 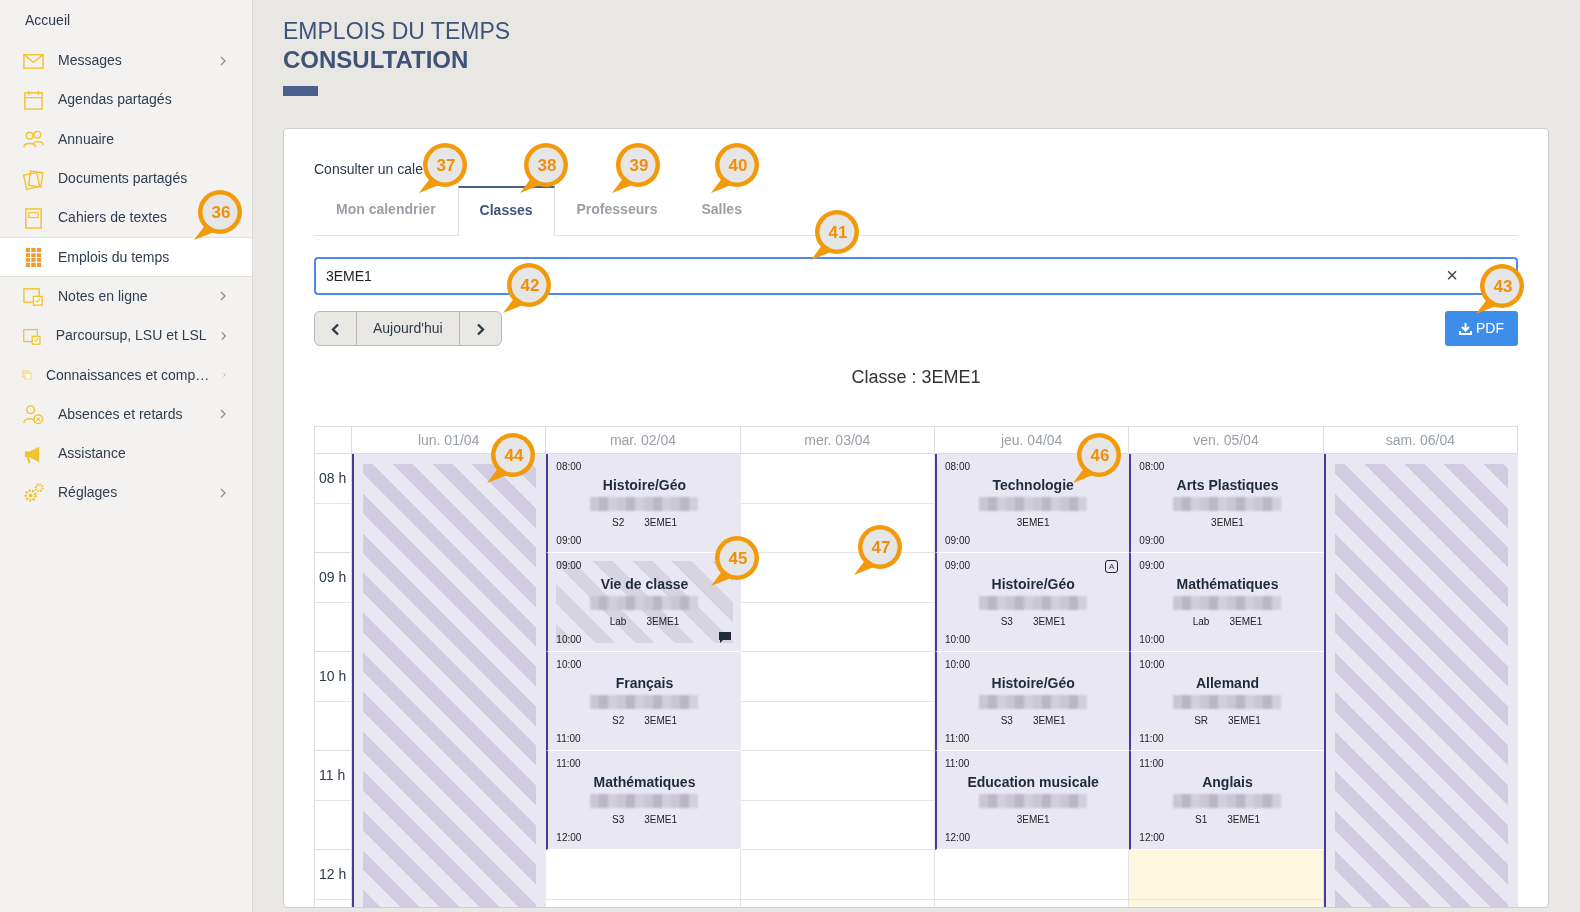 What do you see at coordinates (33, 414) in the screenshot?
I see `person-cross-icon` at bounding box center [33, 414].